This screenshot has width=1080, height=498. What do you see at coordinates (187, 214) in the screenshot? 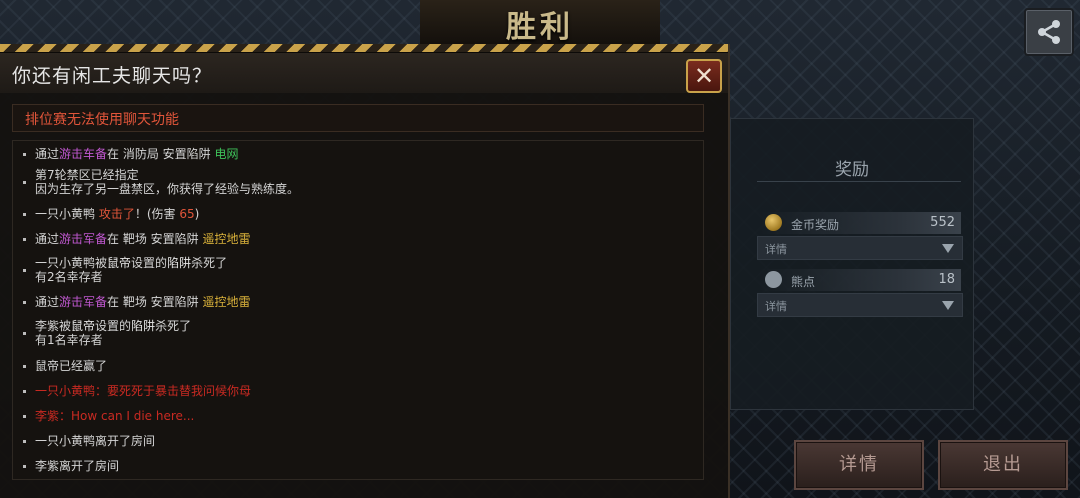
I see `chat-damage-value: 65` at bounding box center [187, 214].